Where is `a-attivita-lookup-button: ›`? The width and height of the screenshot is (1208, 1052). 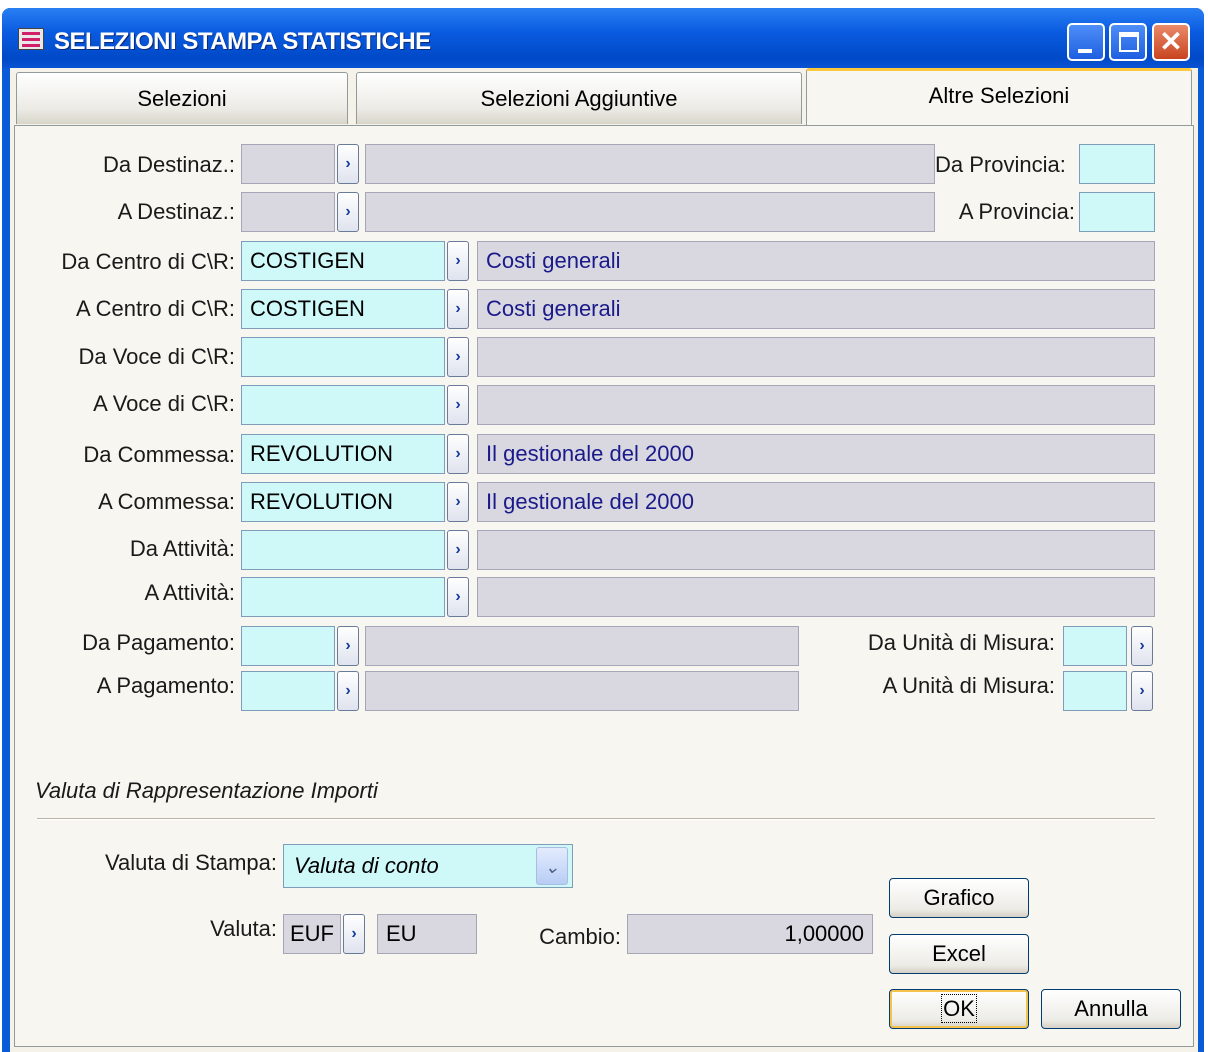 a-attivita-lookup-button: › is located at coordinates (458, 597).